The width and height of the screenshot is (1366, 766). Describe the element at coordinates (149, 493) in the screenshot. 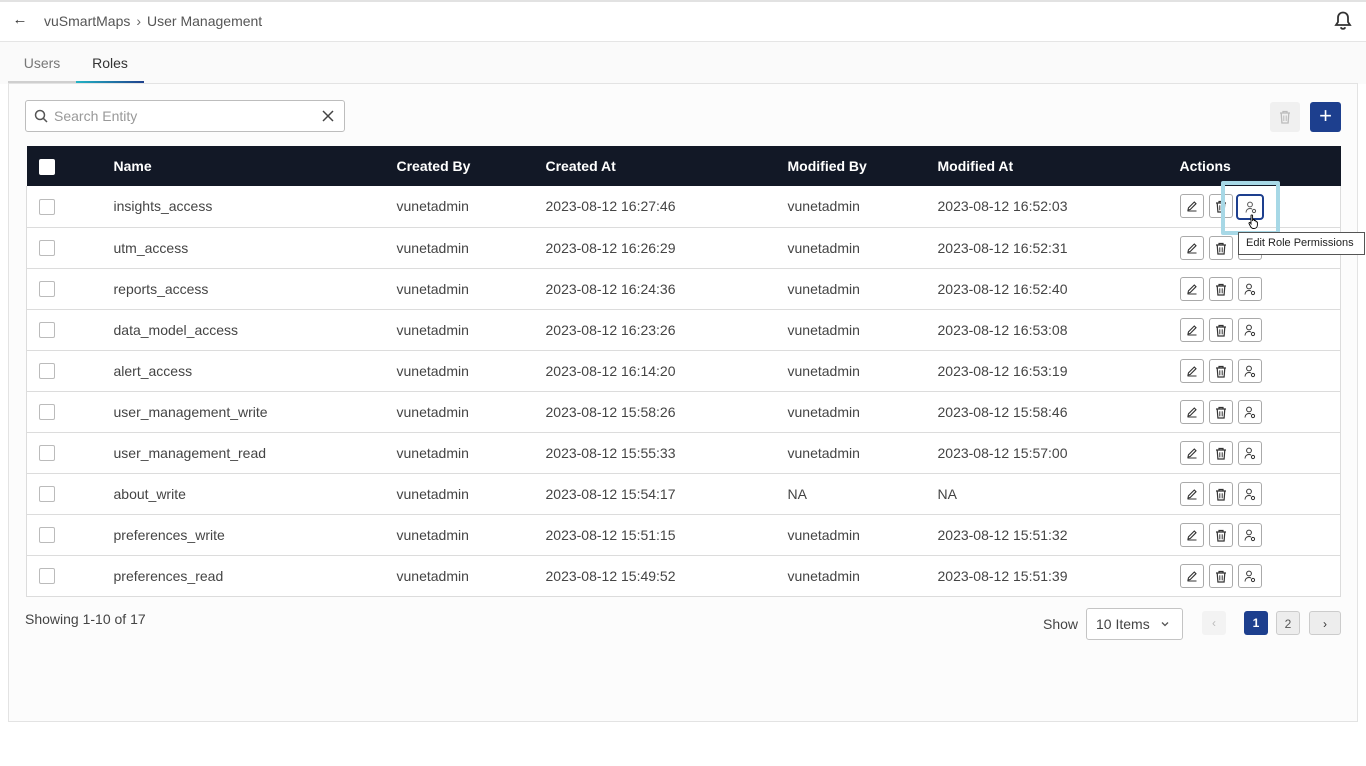

I see `role-name: about_write` at that location.